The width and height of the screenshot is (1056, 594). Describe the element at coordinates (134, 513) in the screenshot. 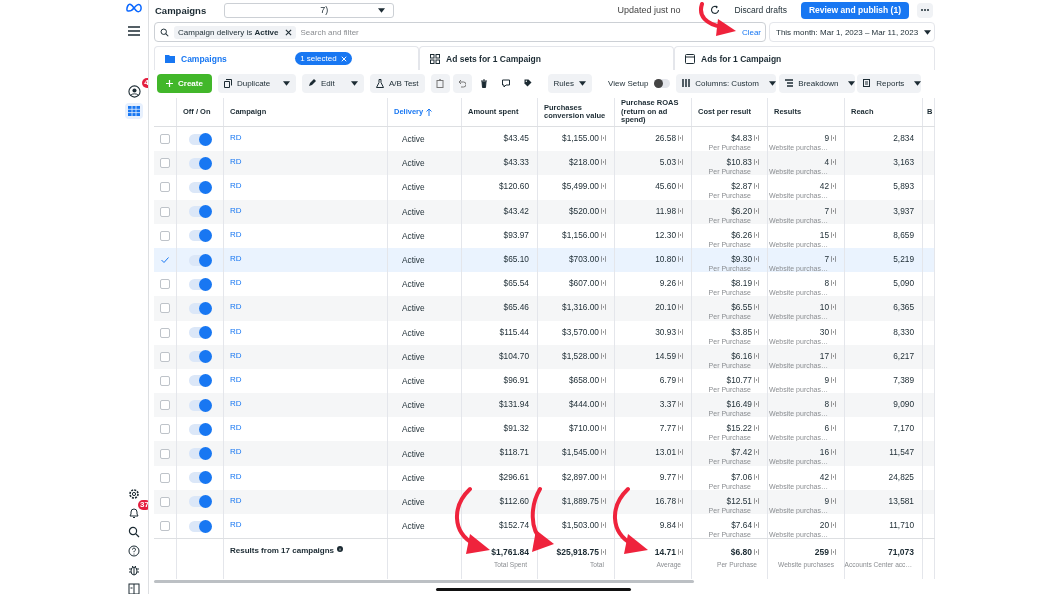

I see `bell-icon` at that location.